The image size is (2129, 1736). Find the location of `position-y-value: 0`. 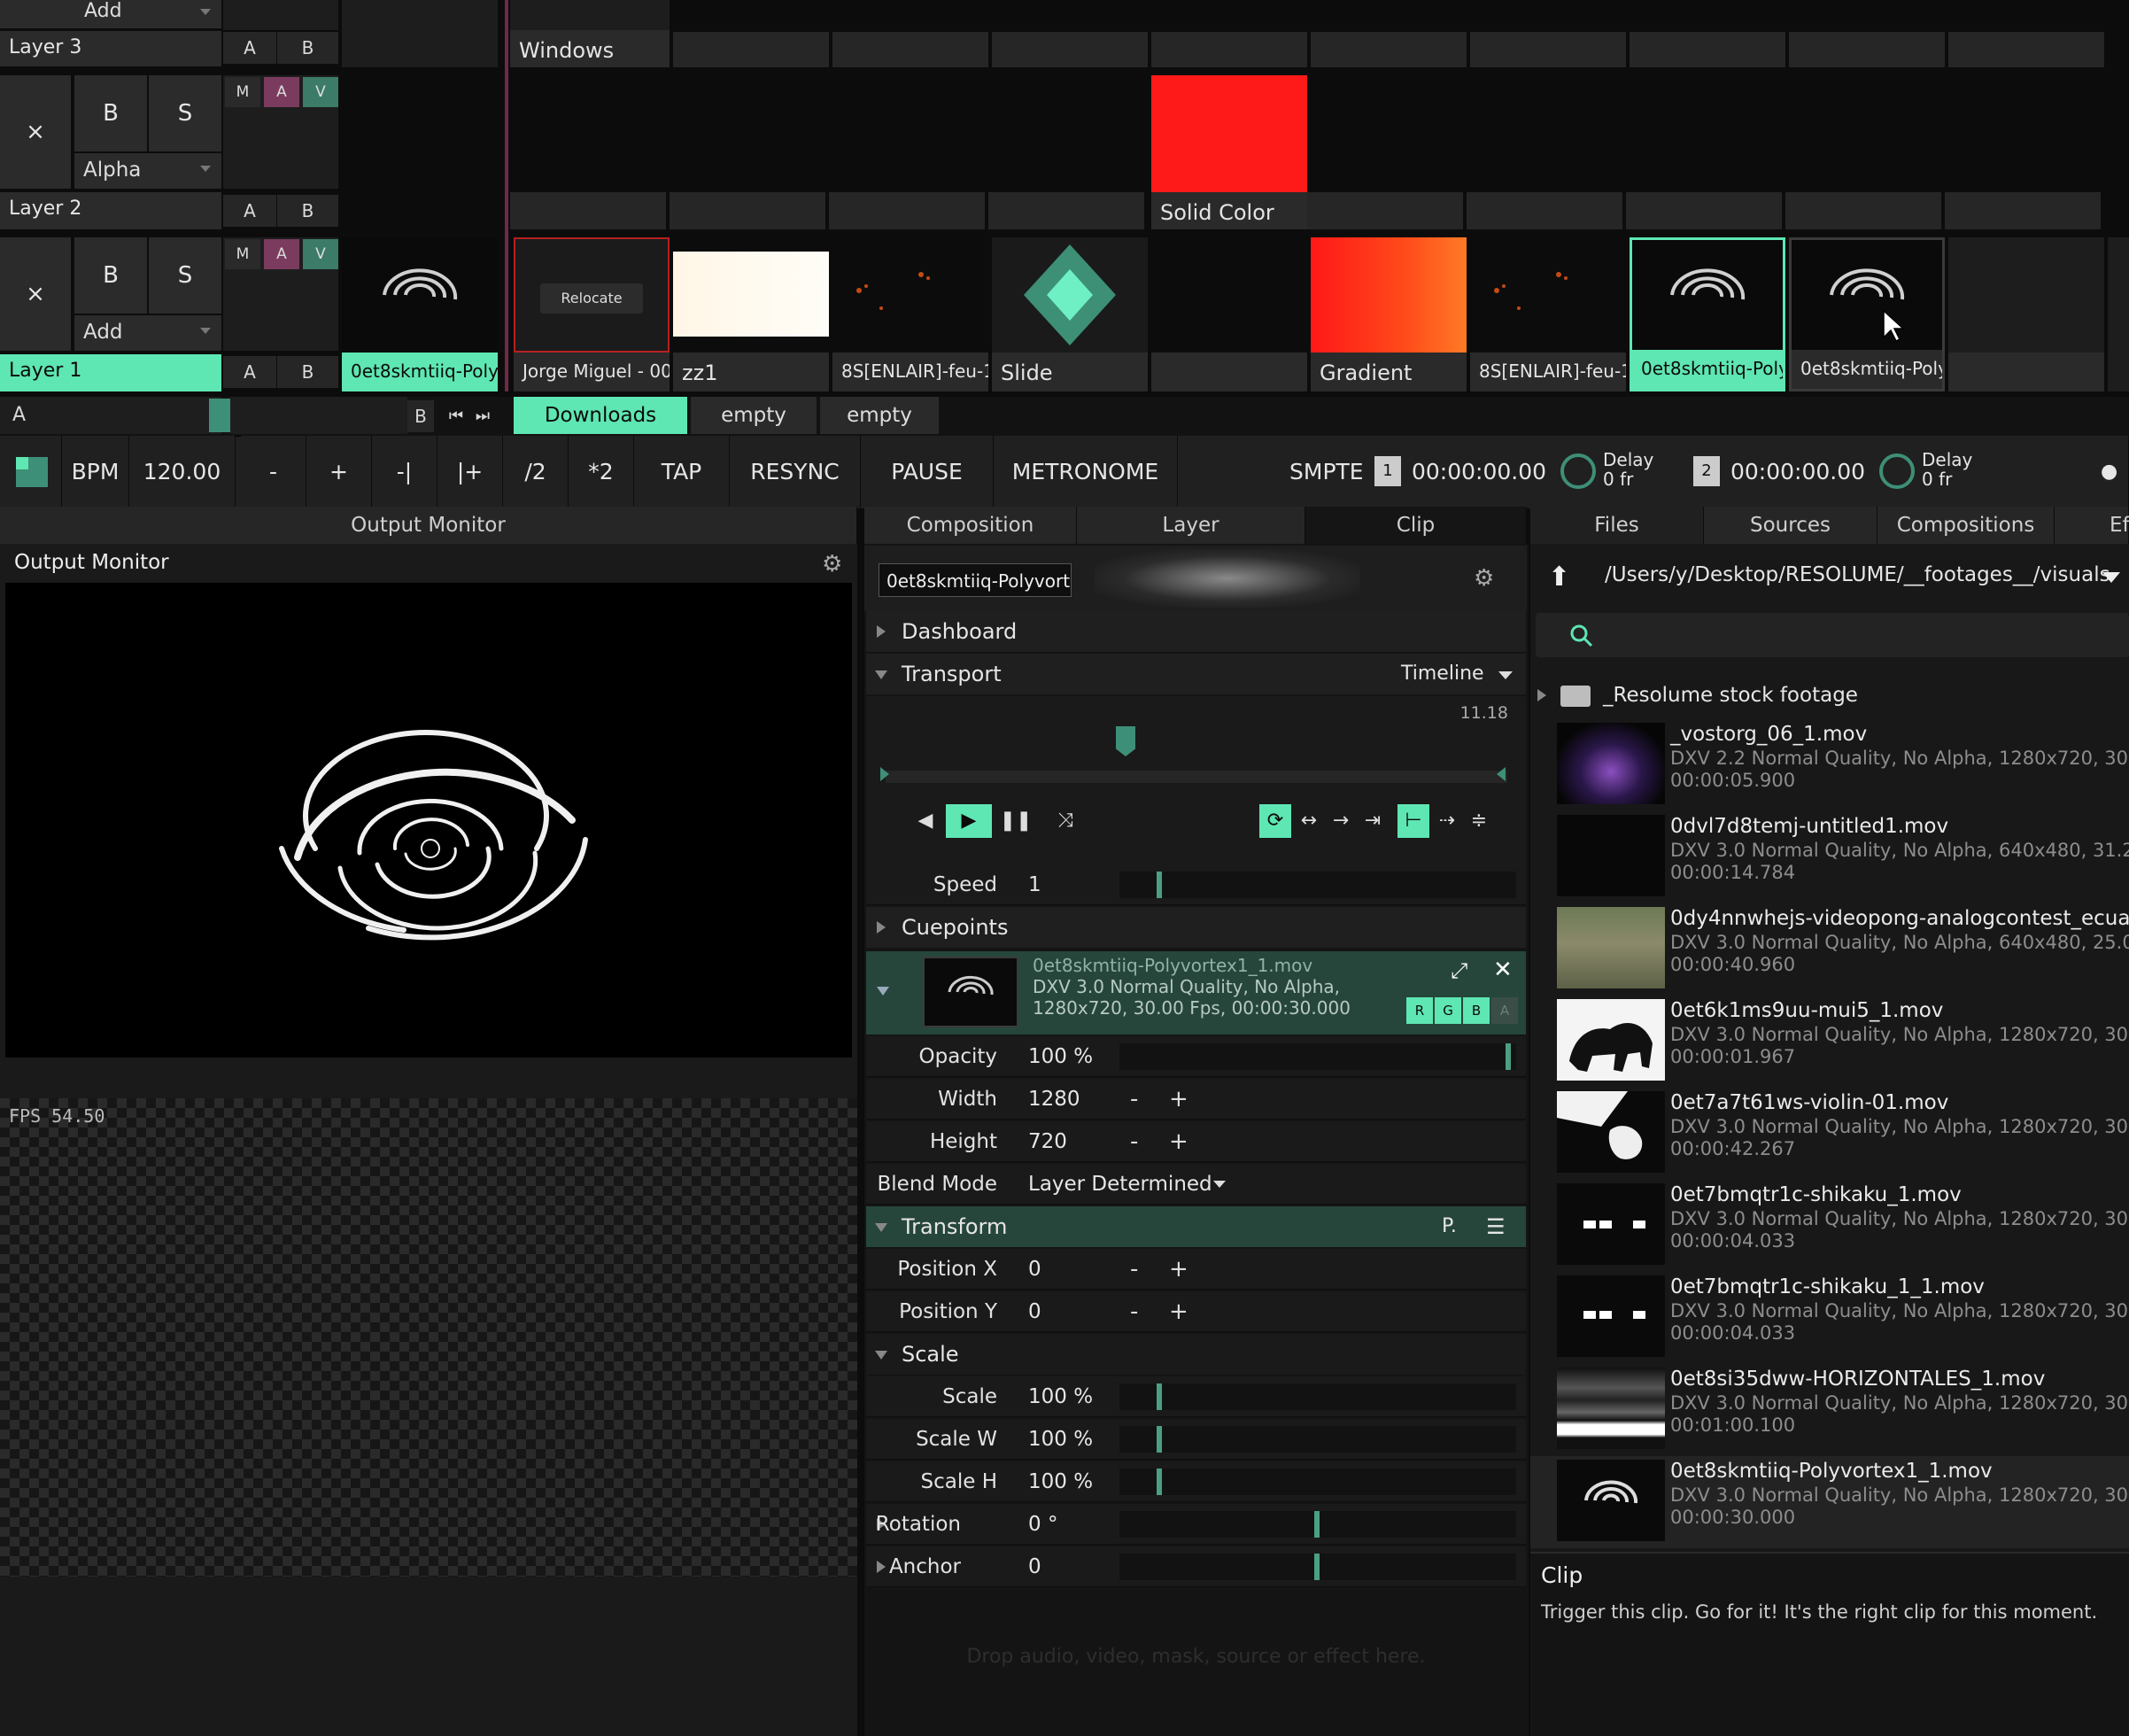

position-y-value: 0 is located at coordinates (1034, 1312).